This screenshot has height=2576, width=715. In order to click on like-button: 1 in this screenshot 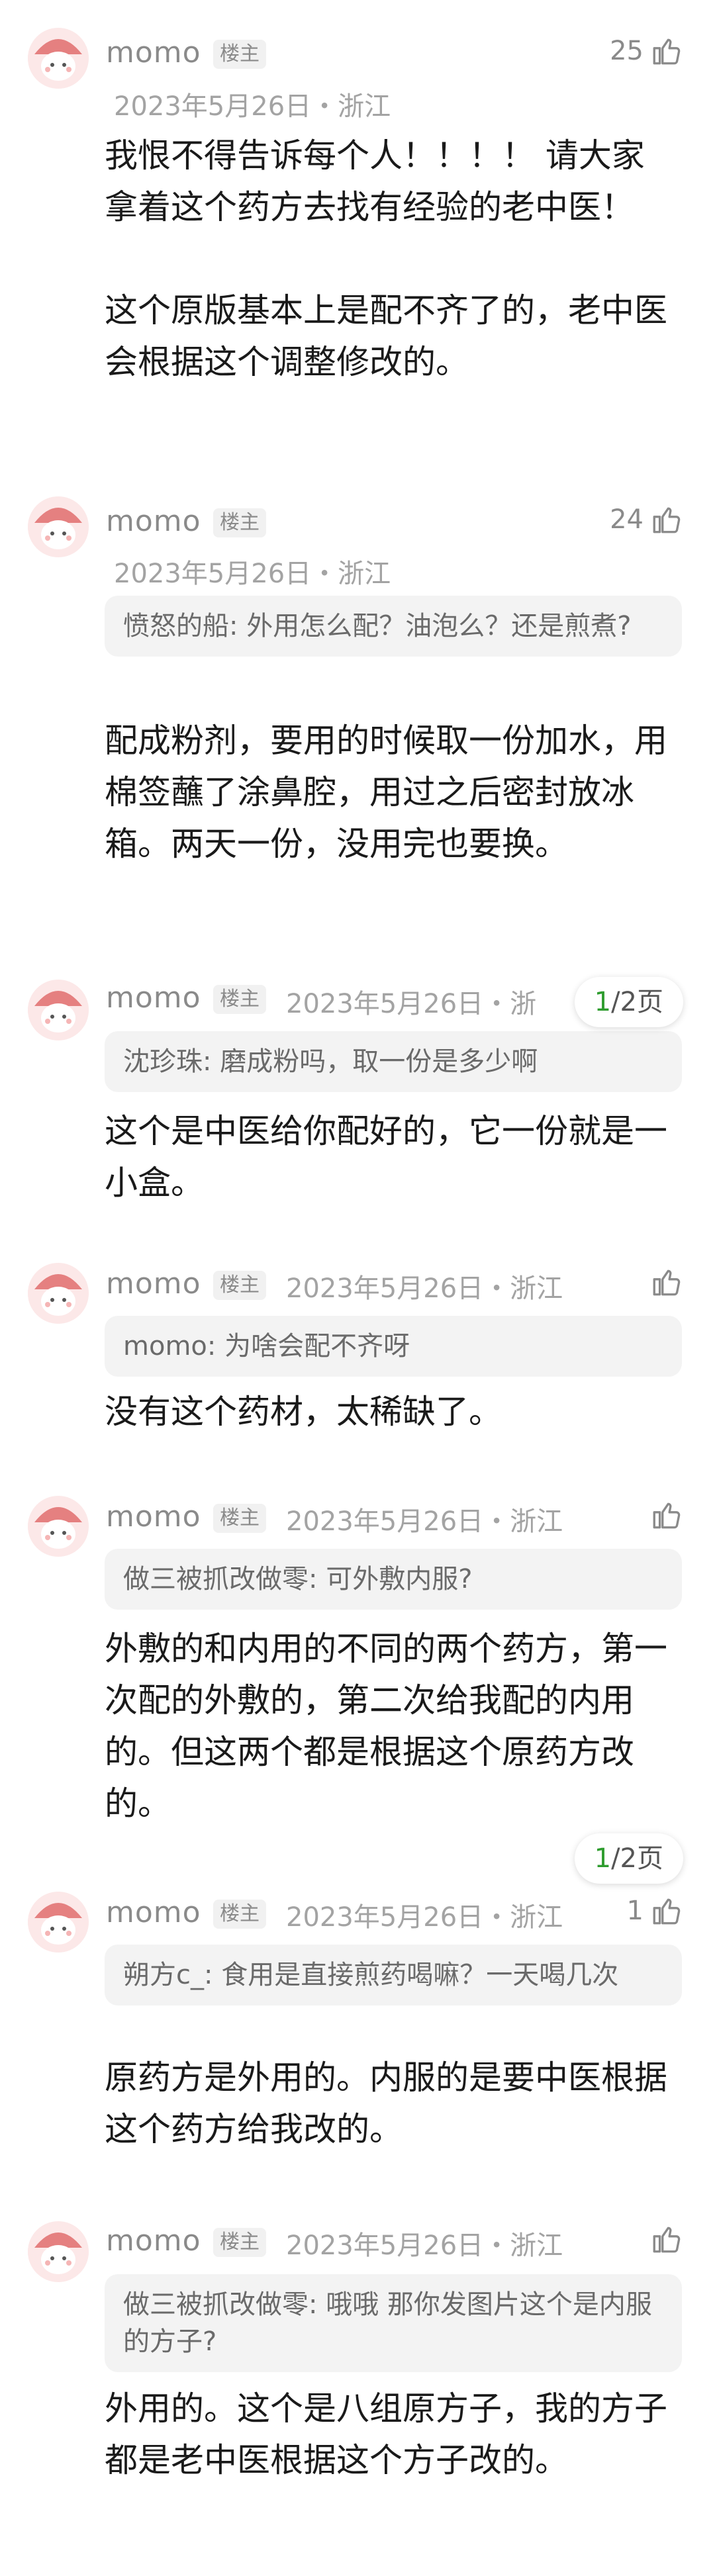, I will do `click(655, 1910)`.